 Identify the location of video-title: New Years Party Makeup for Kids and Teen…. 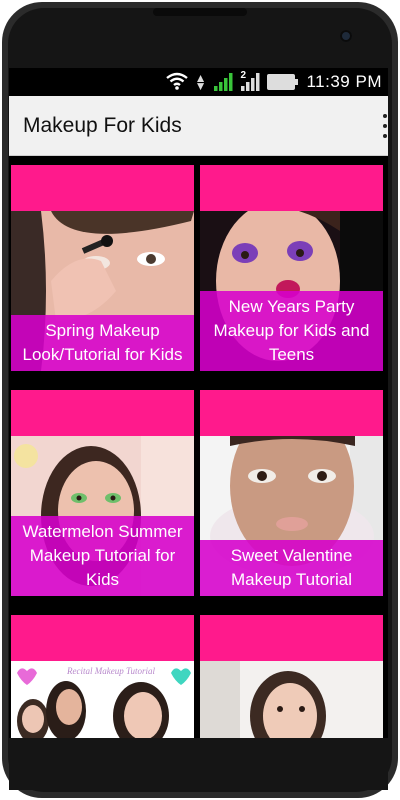
(291, 331).